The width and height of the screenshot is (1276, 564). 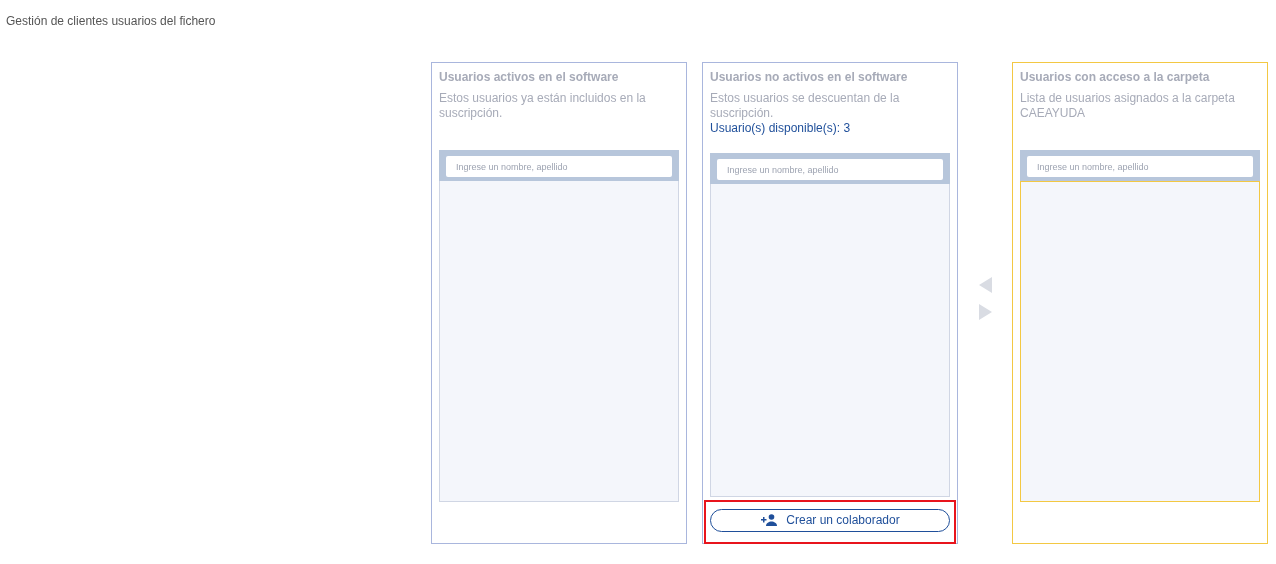 What do you see at coordinates (781, 128) in the screenshot?
I see `available-count: Usuario(s) disponible(s): 3` at bounding box center [781, 128].